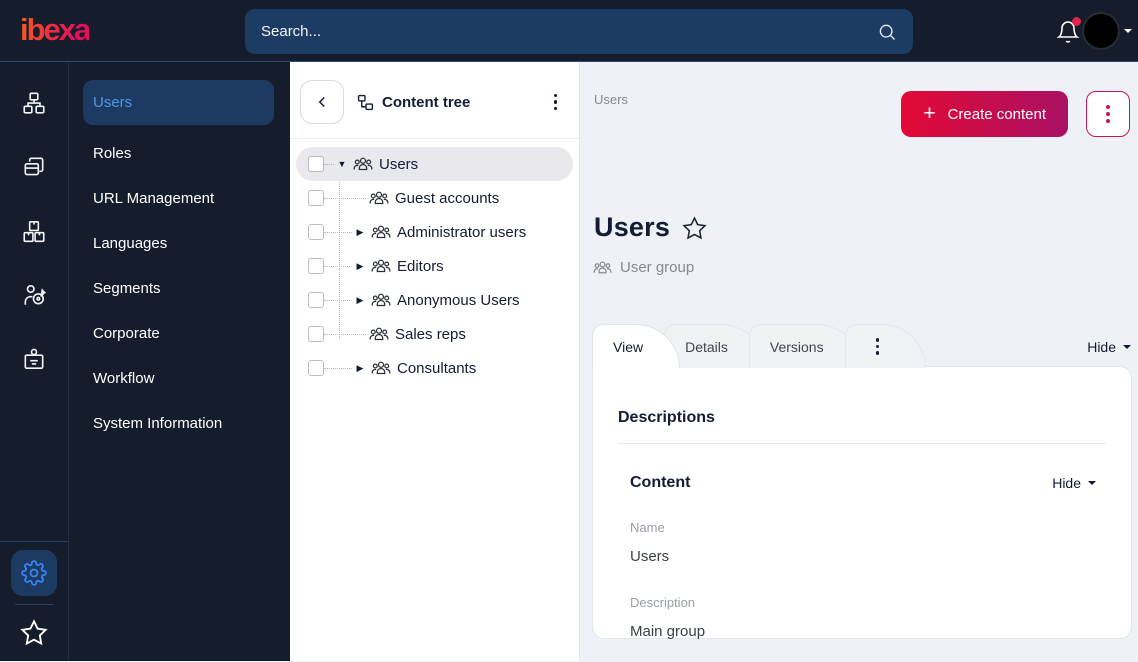 The height and width of the screenshot is (662, 1138). I want to click on content-tree-icon, so click(365, 102).